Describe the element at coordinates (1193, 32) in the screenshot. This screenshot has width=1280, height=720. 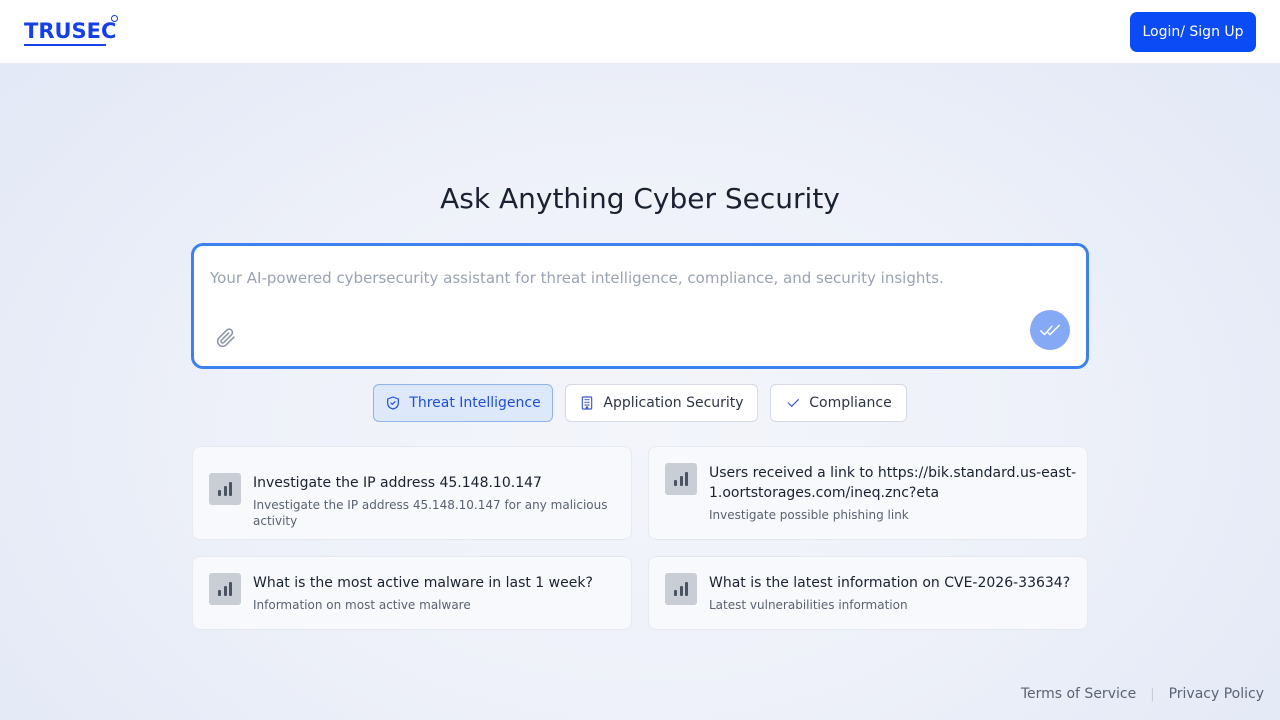
I see `login-signup-button: Login/ Sign Up` at that location.